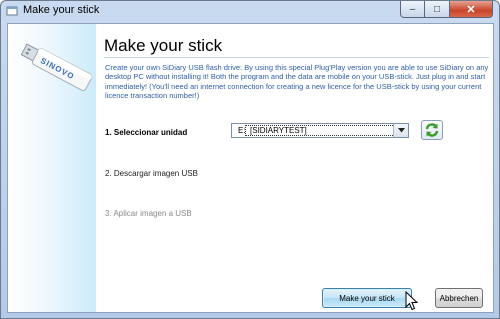  I want to click on cancel-button: Abbrechen, so click(459, 298).